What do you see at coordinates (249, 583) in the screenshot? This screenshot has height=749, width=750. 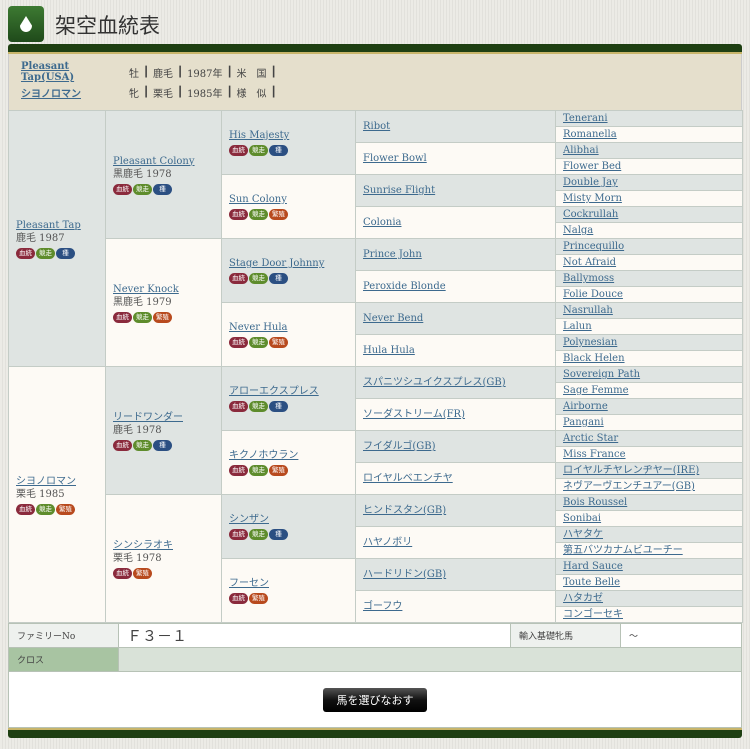 I see `ancestor-link: フーセン` at bounding box center [249, 583].